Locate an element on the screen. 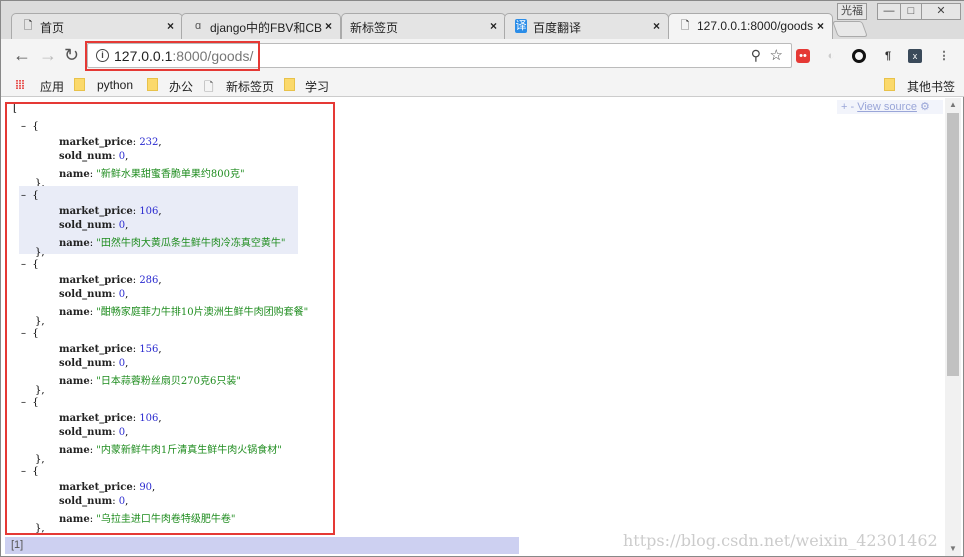  vertical-scrollbar: ▲ ▼ is located at coordinates (953, 327).